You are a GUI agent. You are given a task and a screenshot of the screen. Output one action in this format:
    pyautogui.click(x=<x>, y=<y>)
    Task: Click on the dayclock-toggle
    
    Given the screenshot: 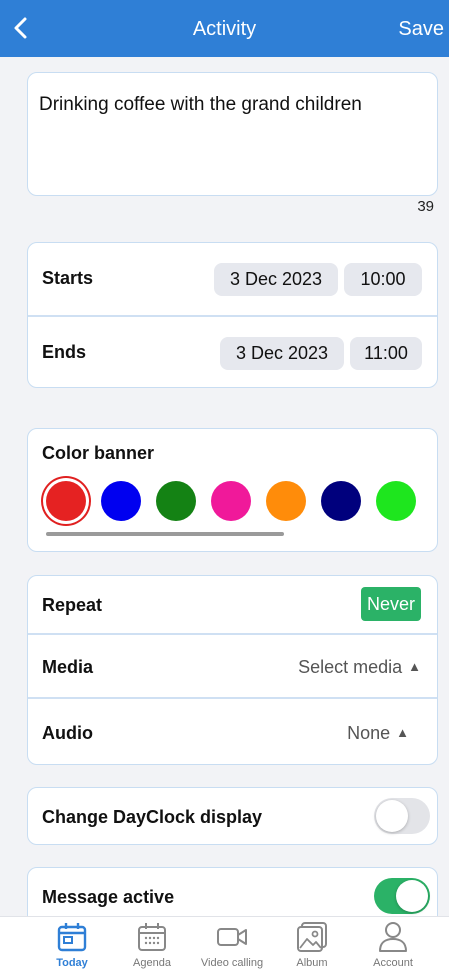 What is the action you would take?
    pyautogui.click(x=402, y=816)
    